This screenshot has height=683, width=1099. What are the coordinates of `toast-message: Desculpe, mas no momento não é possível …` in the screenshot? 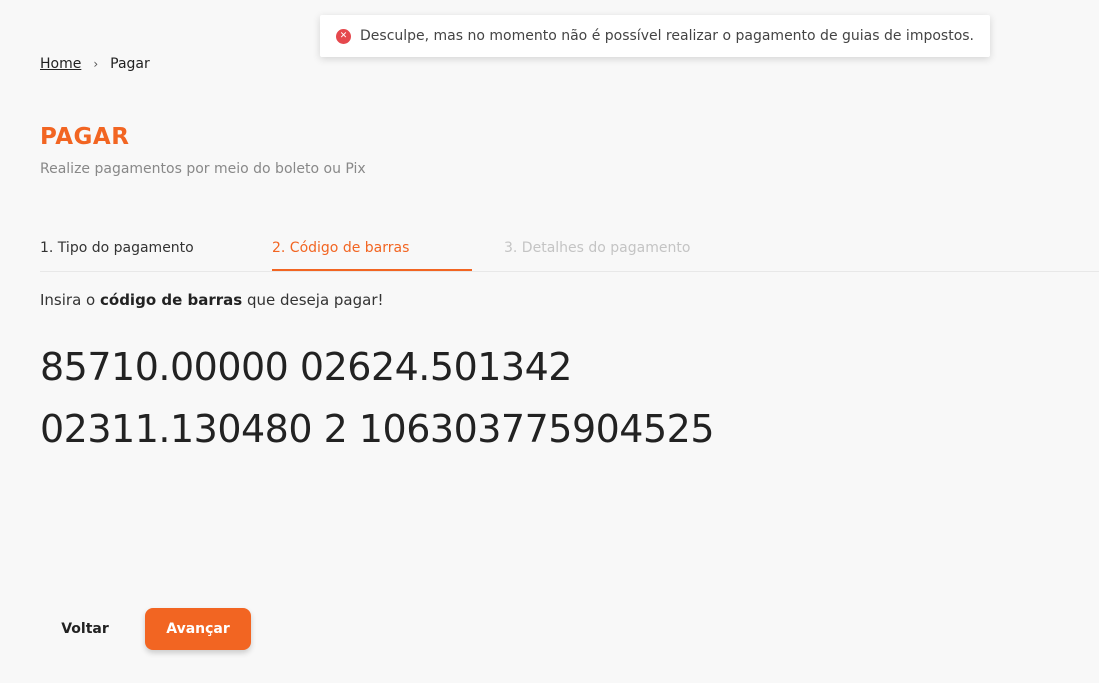 It's located at (667, 36).